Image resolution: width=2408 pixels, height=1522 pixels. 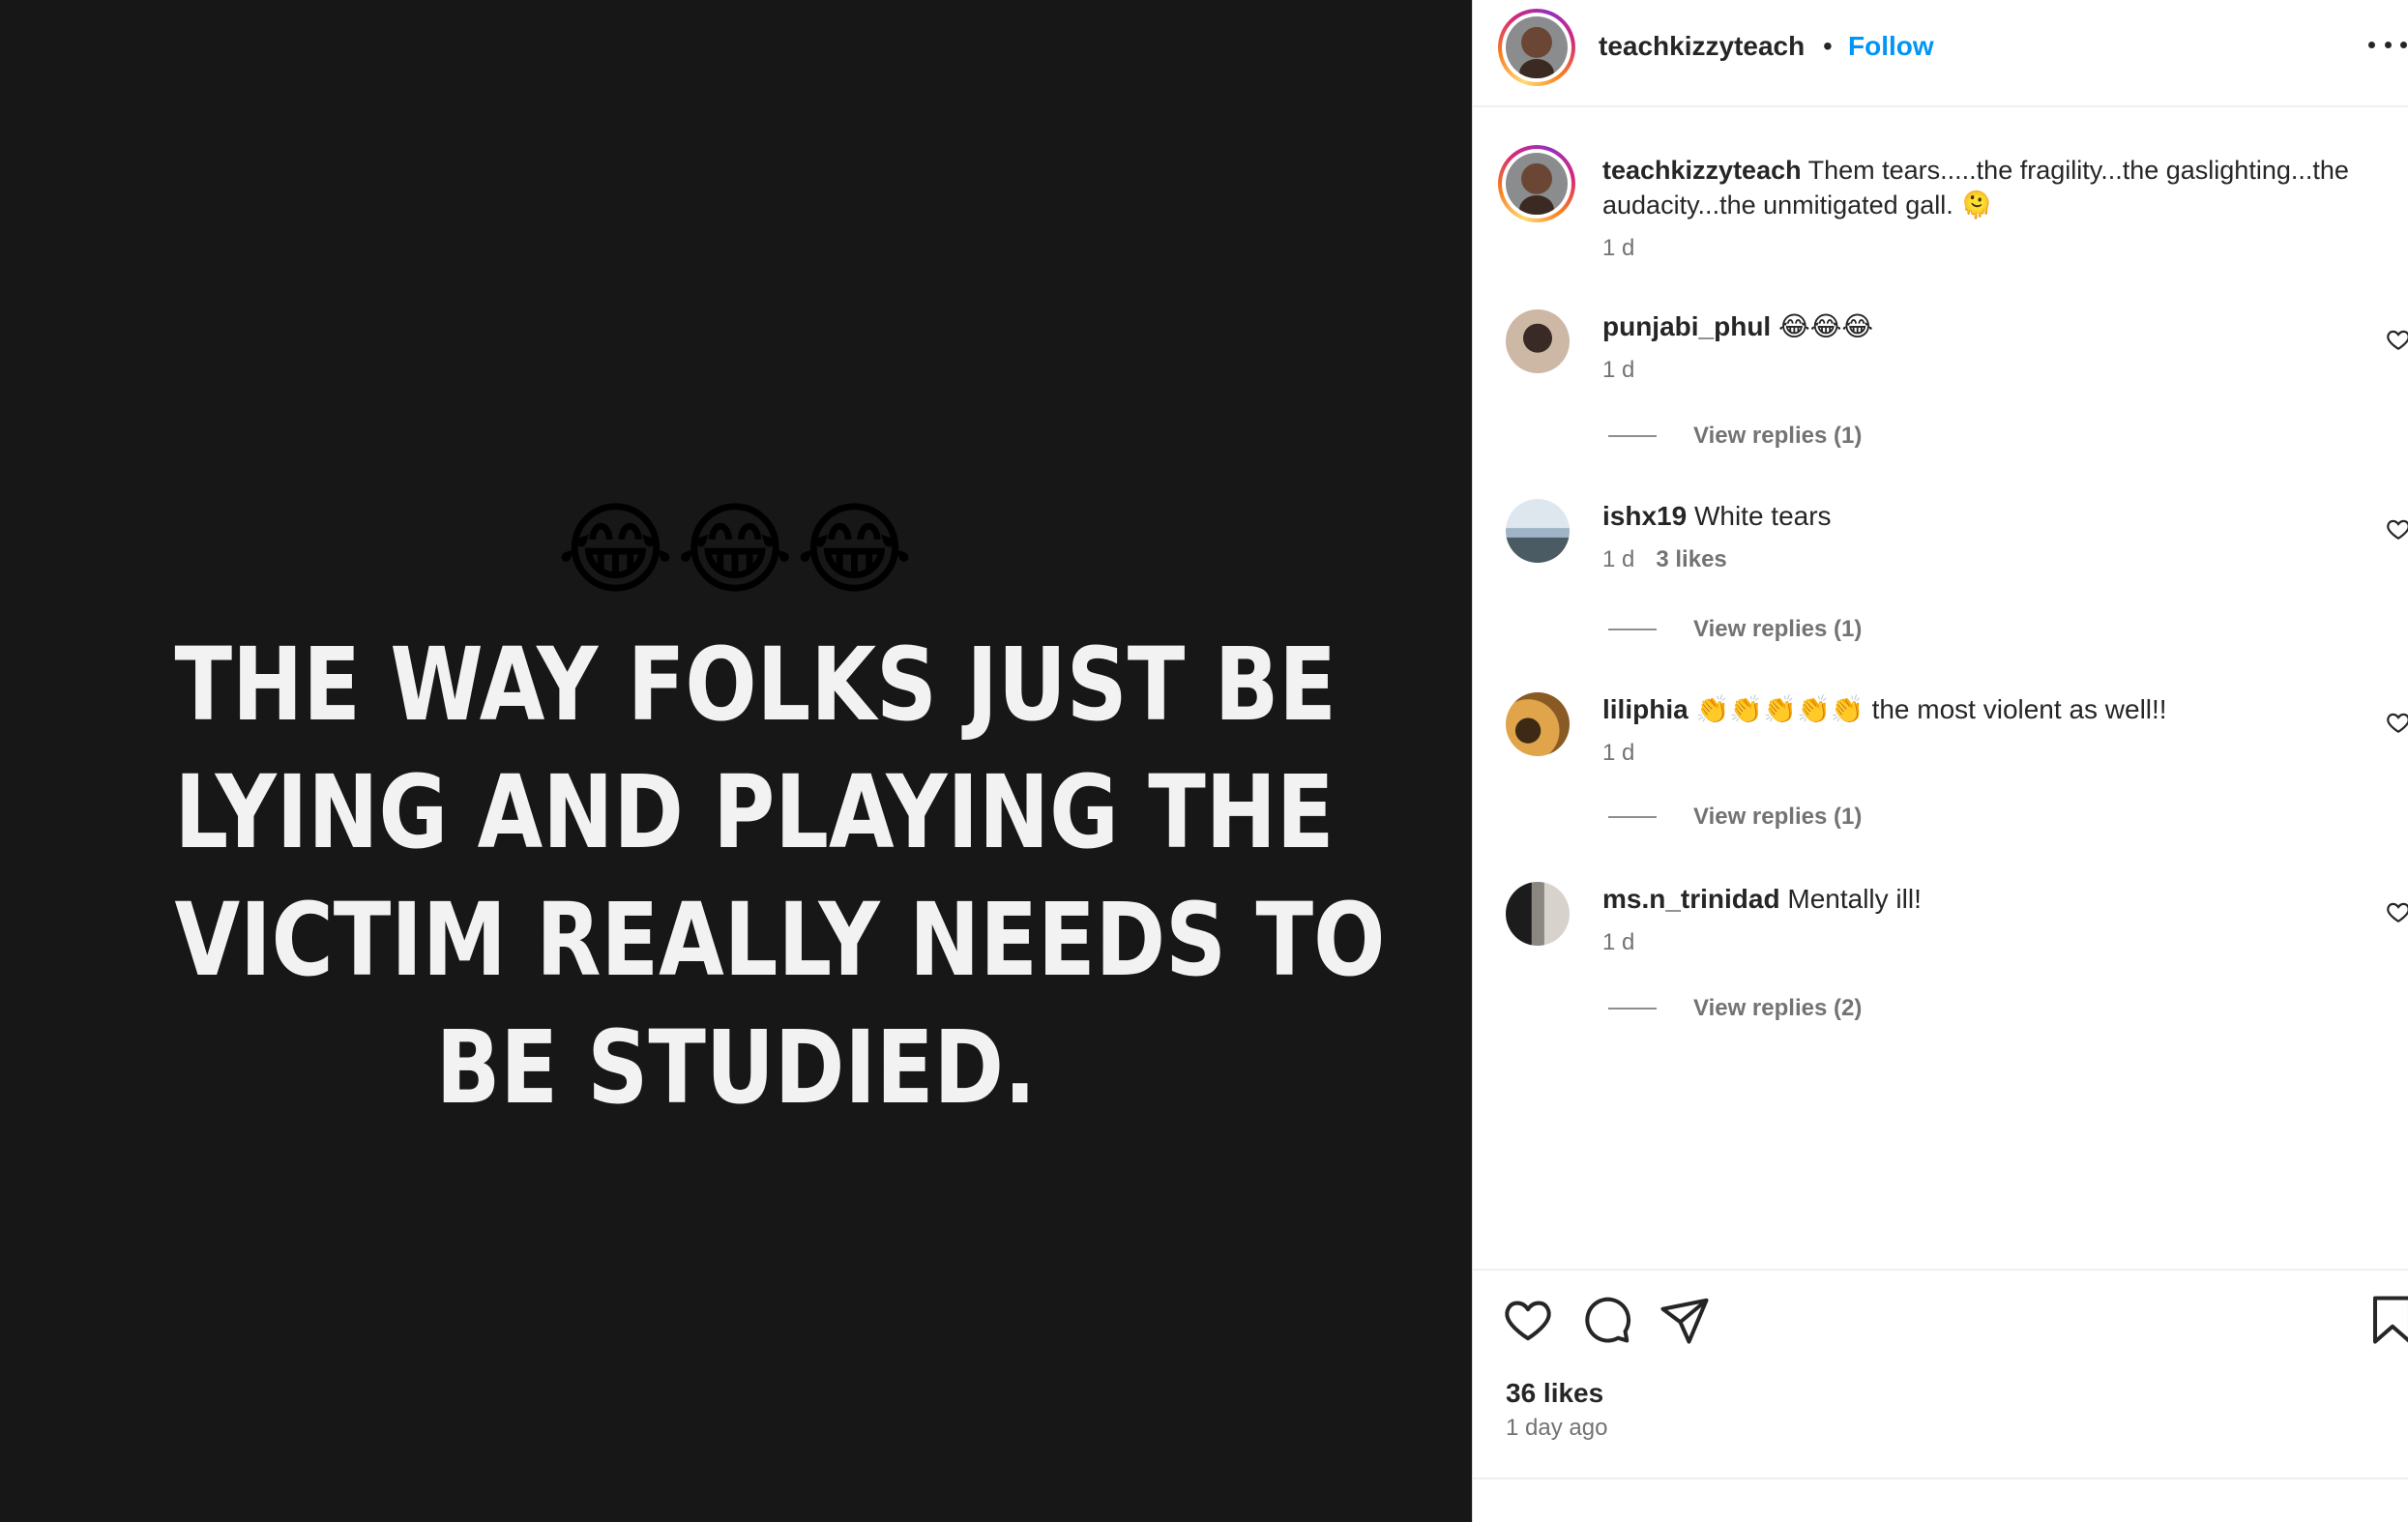 What do you see at coordinates (1979, 326) in the screenshot?
I see `comment-text: punjabi_phul 😂😂😂` at bounding box center [1979, 326].